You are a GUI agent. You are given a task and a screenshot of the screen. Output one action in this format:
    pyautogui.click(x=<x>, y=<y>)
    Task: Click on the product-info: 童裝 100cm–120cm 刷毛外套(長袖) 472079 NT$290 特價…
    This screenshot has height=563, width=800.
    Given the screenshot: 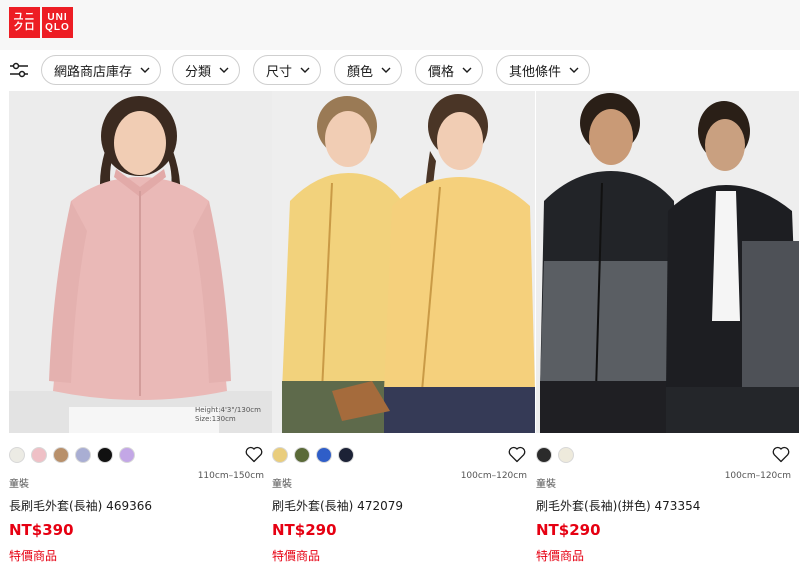 What is the action you would take?
    pyautogui.click(x=403, y=498)
    